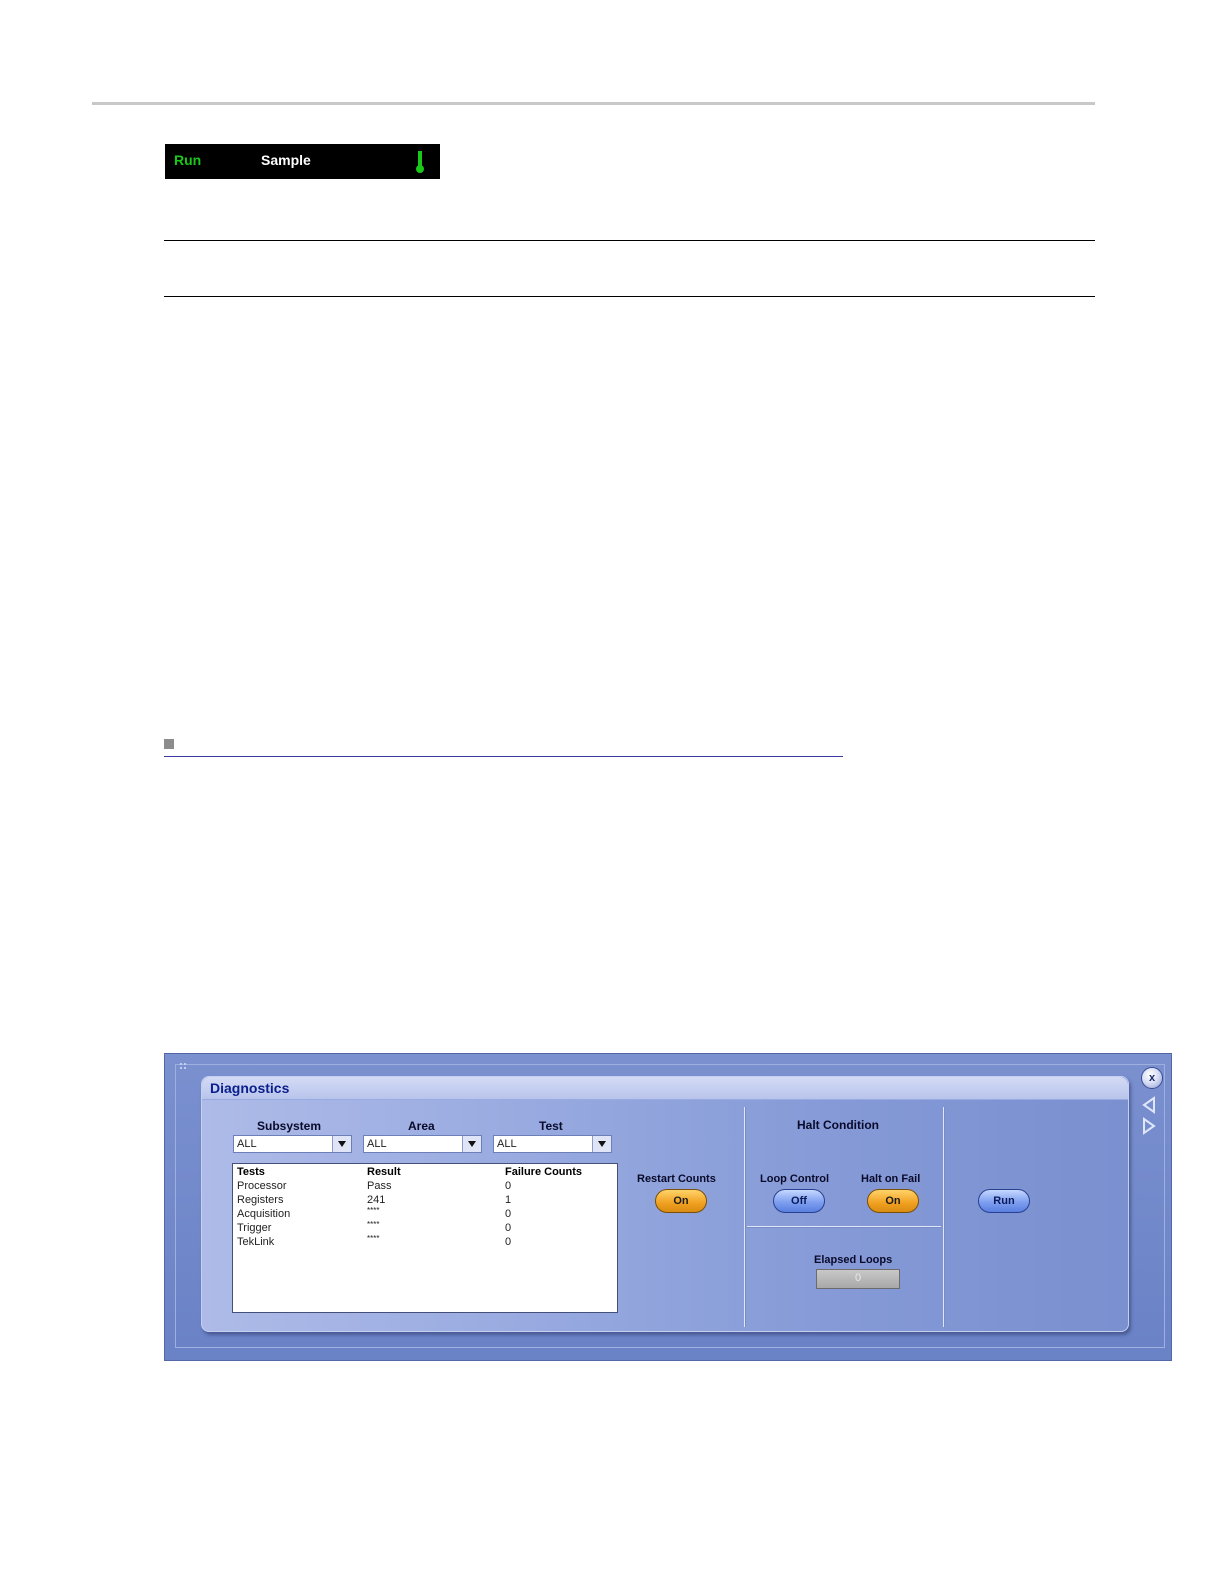  Describe the element at coordinates (795, 1179) in the screenshot. I see `loop-control-label: Loop Control` at that location.